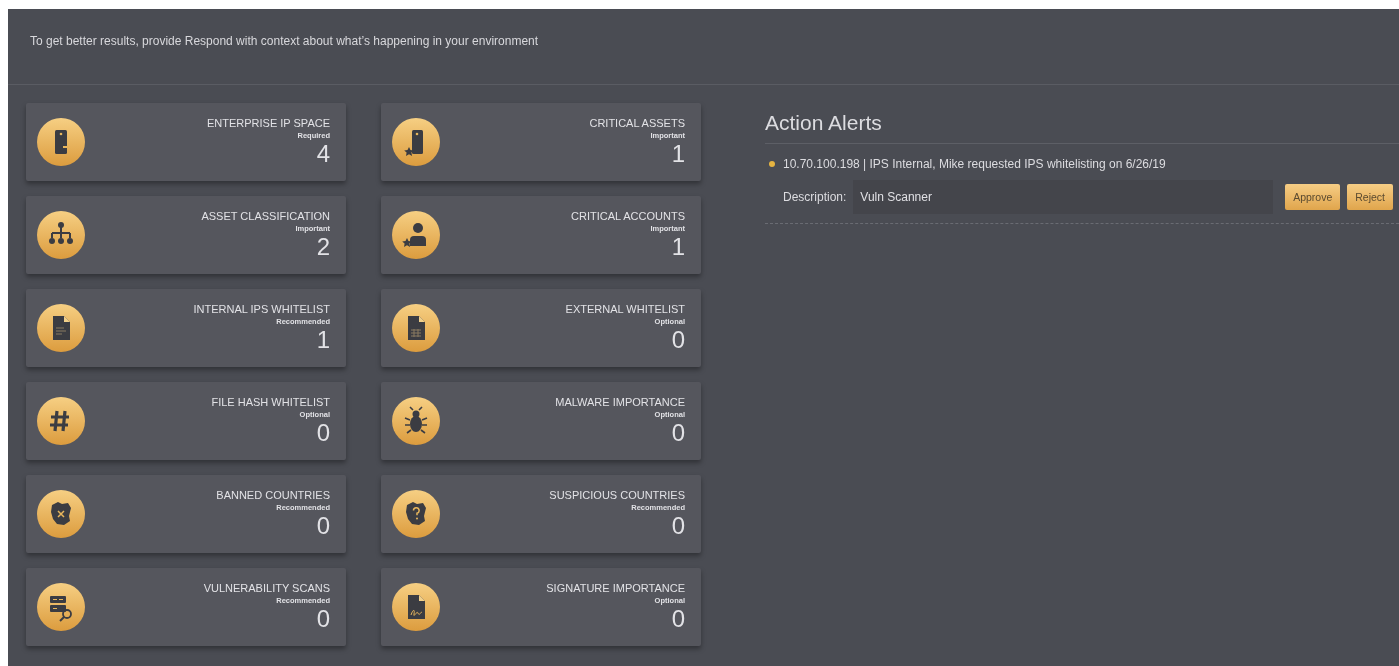 The image size is (1399, 666). What do you see at coordinates (1370, 197) in the screenshot?
I see `reject-button: Reject` at bounding box center [1370, 197].